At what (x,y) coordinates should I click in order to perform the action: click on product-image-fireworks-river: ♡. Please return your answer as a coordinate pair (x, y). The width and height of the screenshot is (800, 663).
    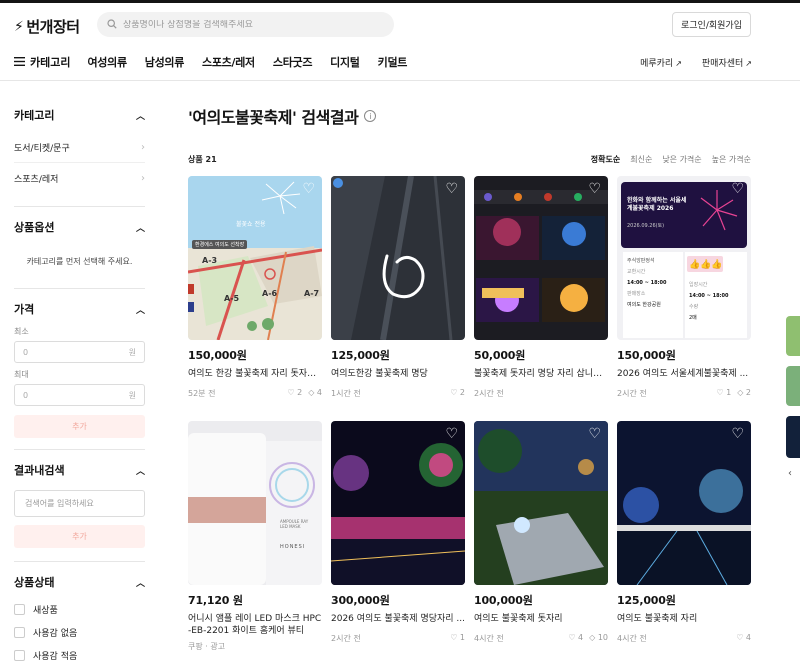
    Looking at the image, I should click on (398, 503).